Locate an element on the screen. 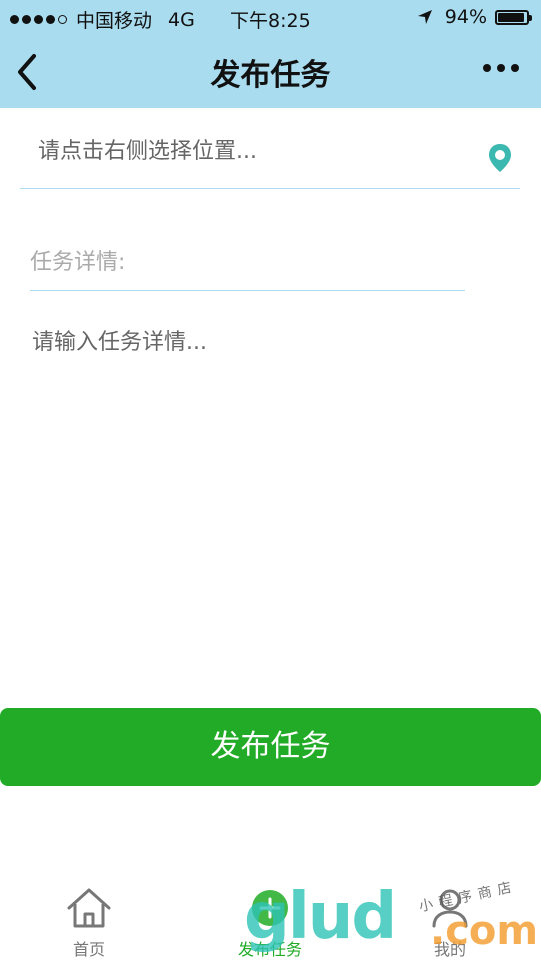  publish-icon is located at coordinates (270, 908).